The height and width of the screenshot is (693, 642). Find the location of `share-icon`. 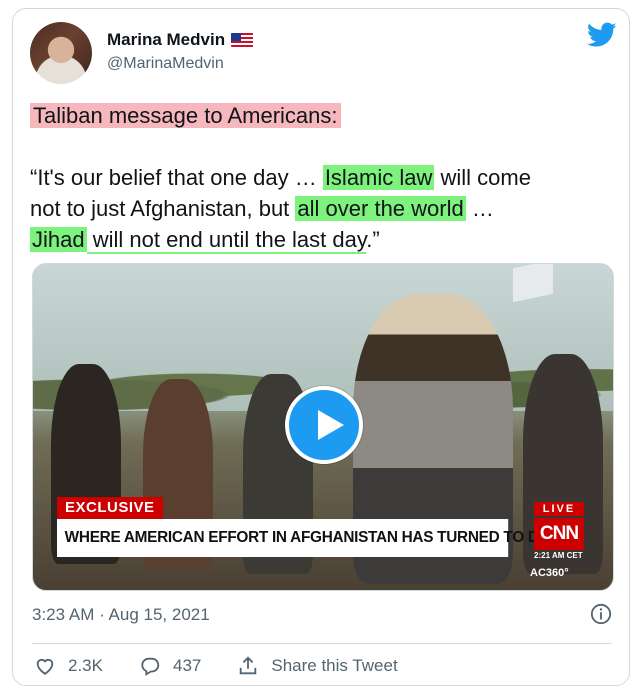

share-icon is located at coordinates (248, 665).